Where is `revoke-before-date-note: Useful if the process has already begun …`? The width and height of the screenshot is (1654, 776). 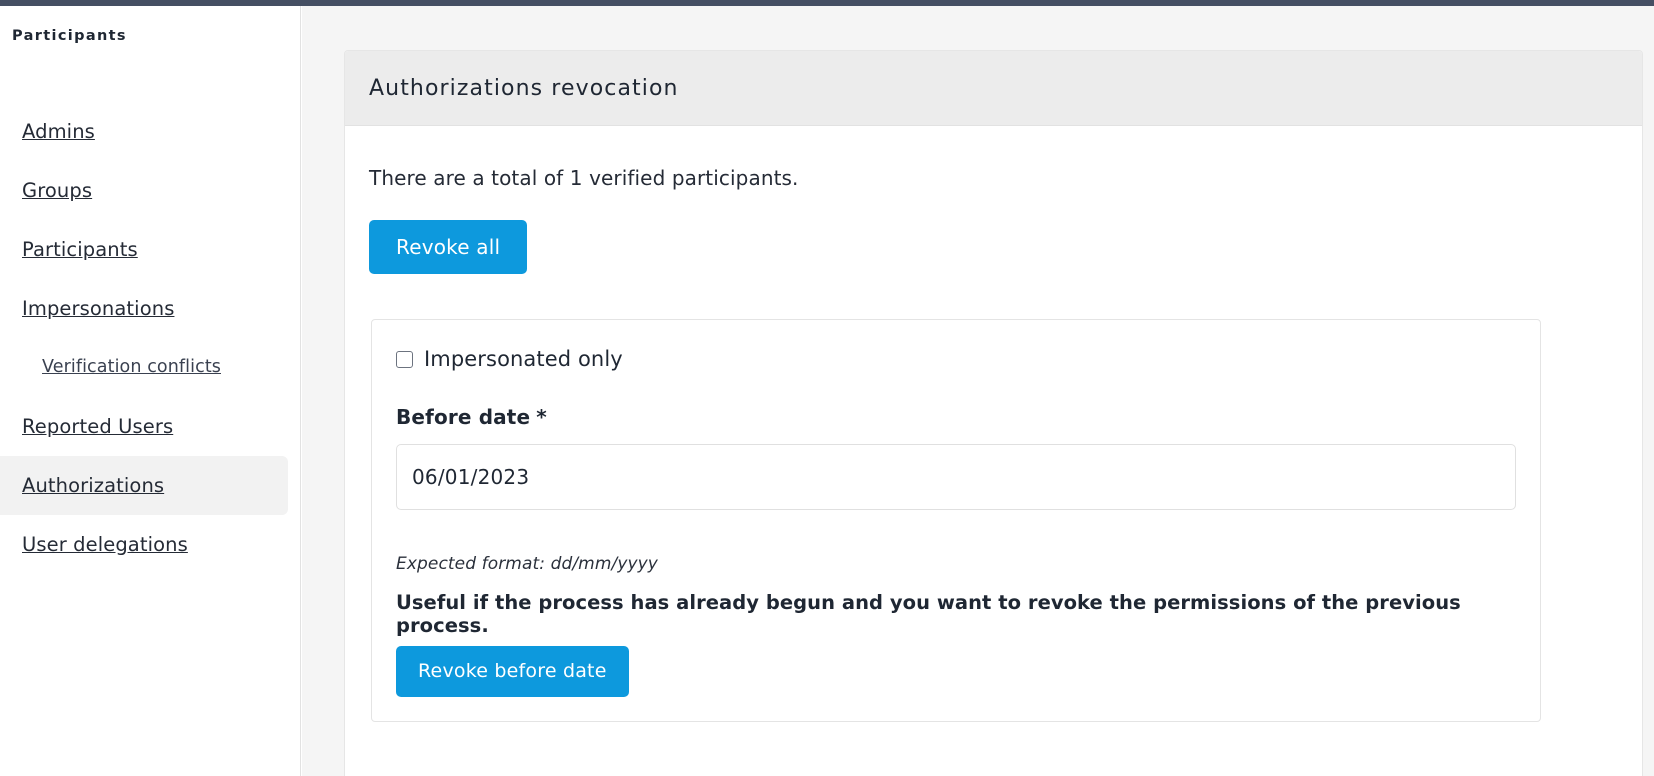
revoke-before-date-note: Useful if the process has already begun … is located at coordinates (928, 614).